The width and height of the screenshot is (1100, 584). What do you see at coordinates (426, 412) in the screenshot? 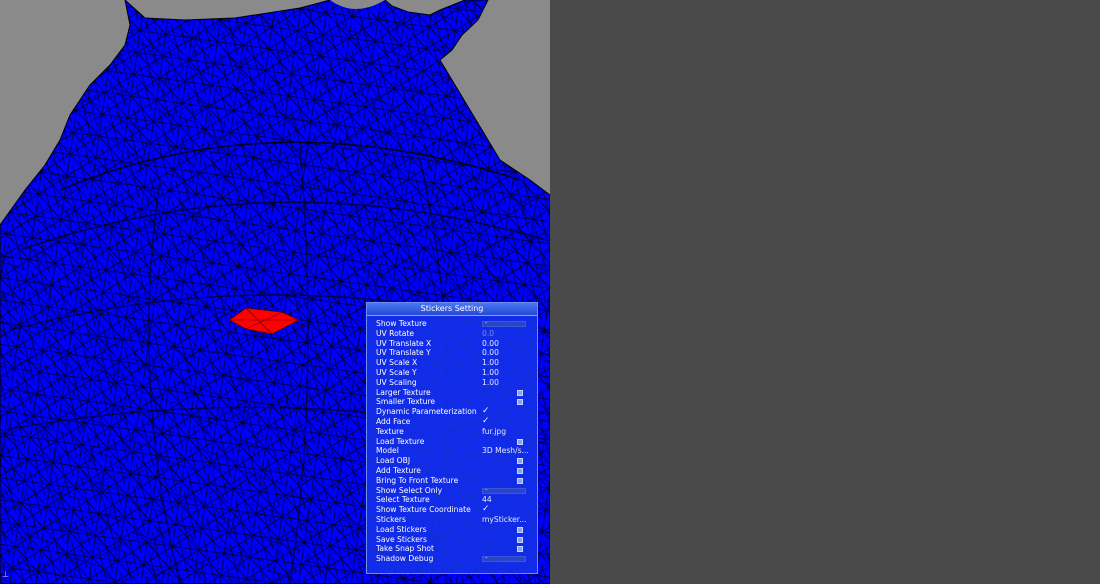
I see `setting-label: Dynamic Parameterization` at bounding box center [426, 412].